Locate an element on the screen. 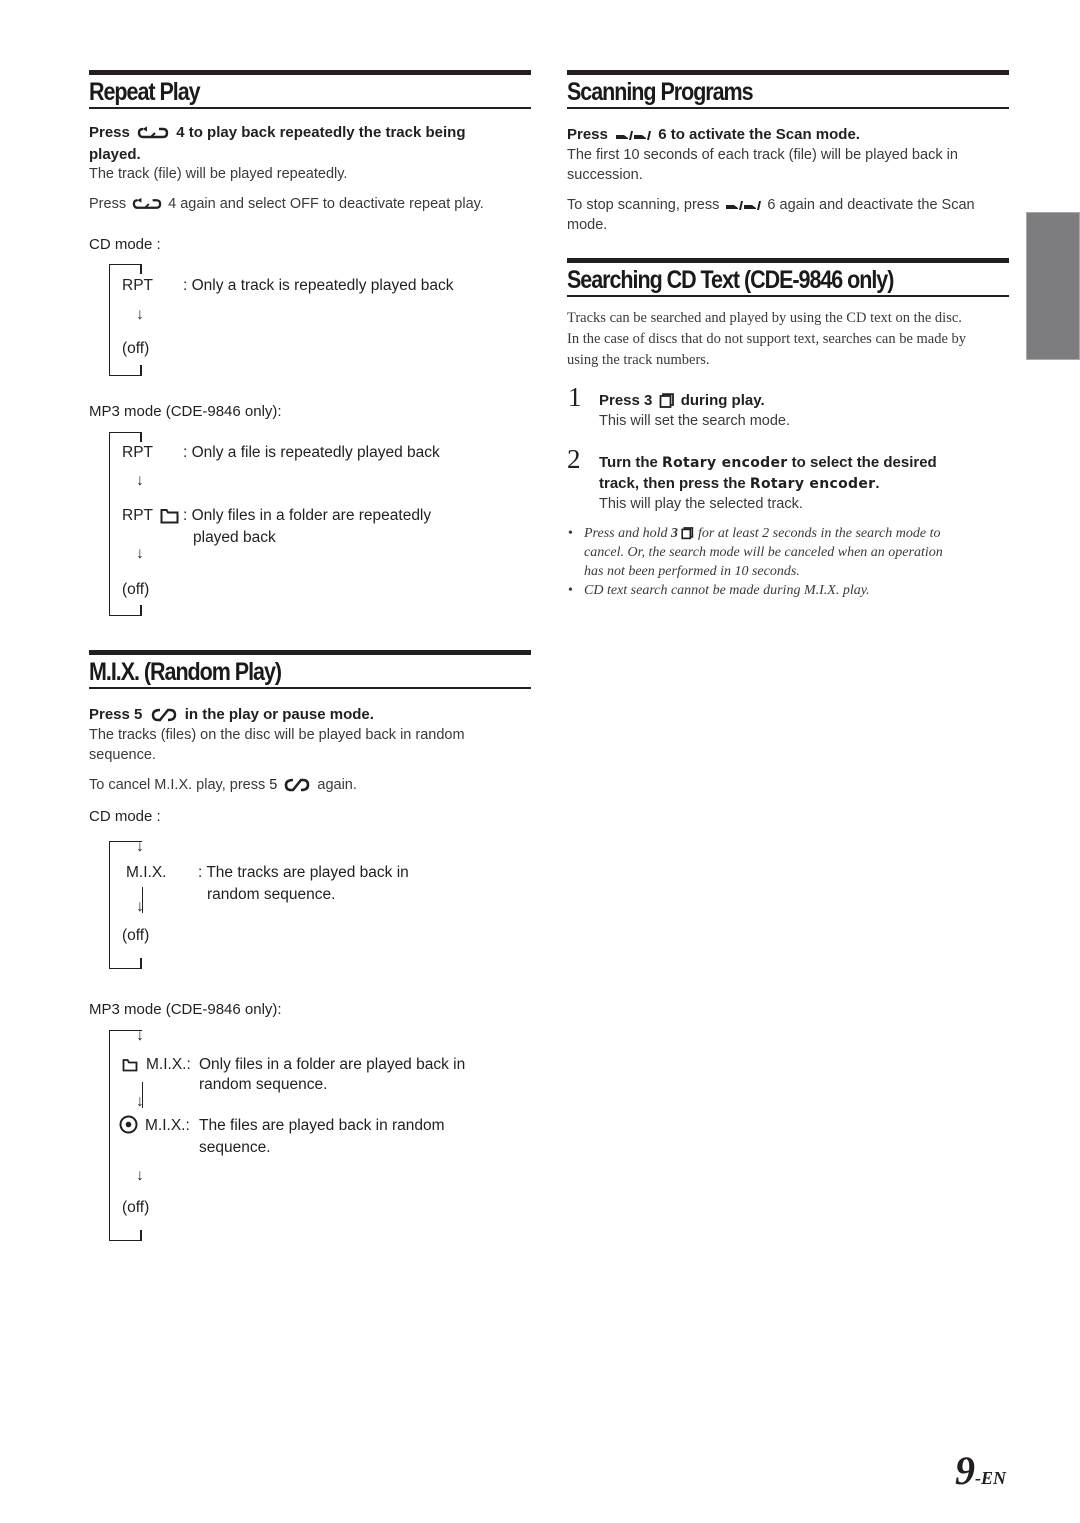  diagram-item-label: M.I.X. is located at coordinates (146, 872).